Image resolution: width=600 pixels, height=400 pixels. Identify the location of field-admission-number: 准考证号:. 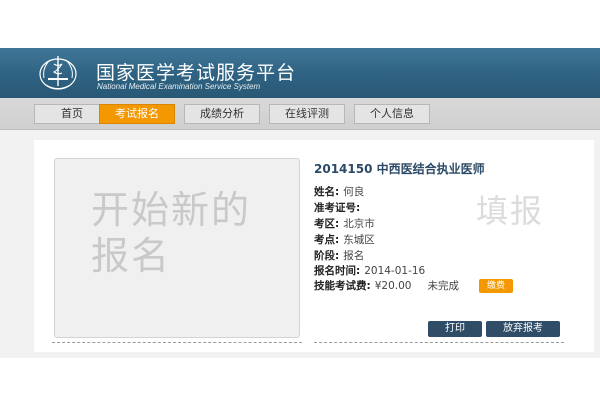
(339, 208).